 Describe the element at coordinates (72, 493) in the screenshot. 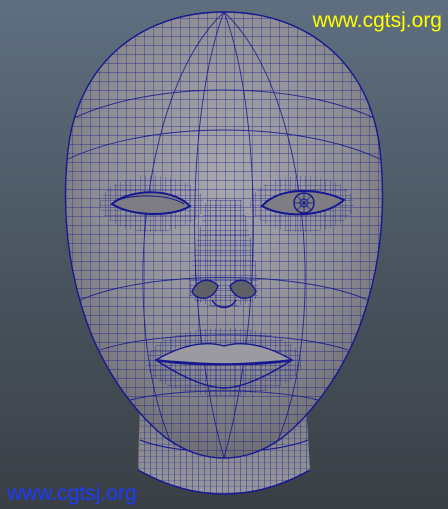

I see `watermark-bottom: www.cgtsj.org` at that location.